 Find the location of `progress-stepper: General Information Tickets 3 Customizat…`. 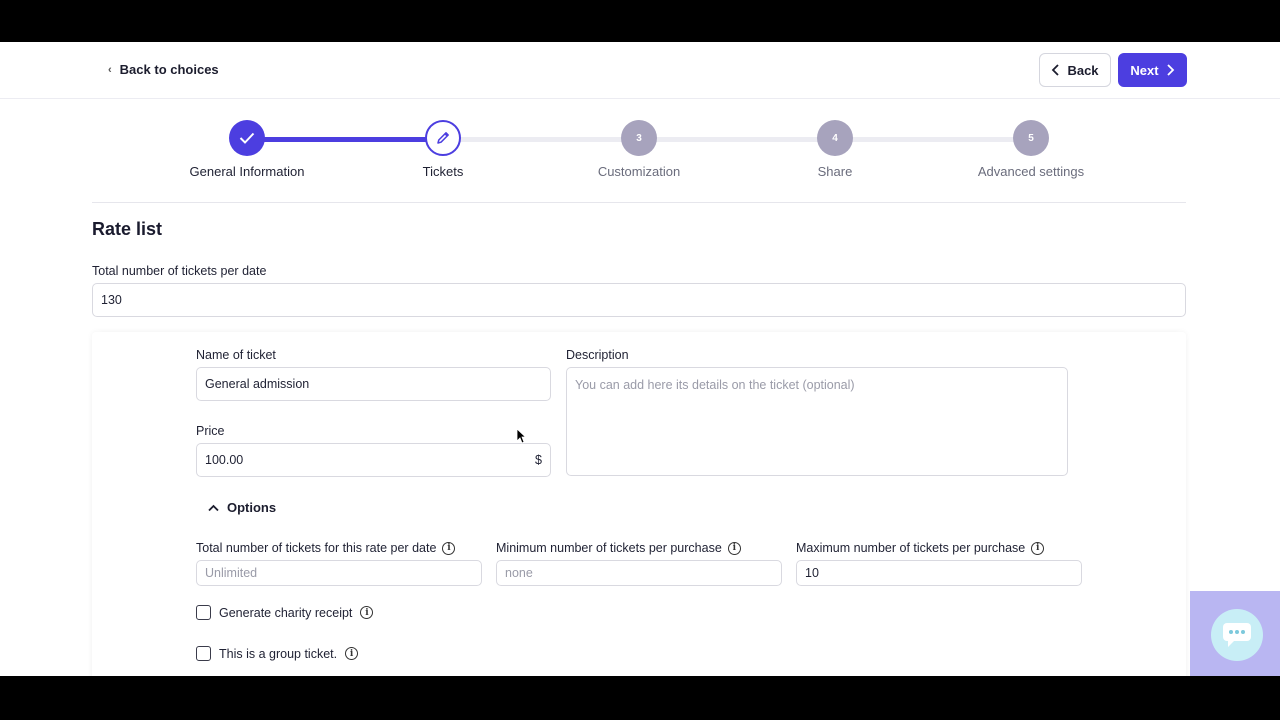

progress-stepper: General Information Tickets 3 Customizat… is located at coordinates (640, 151).